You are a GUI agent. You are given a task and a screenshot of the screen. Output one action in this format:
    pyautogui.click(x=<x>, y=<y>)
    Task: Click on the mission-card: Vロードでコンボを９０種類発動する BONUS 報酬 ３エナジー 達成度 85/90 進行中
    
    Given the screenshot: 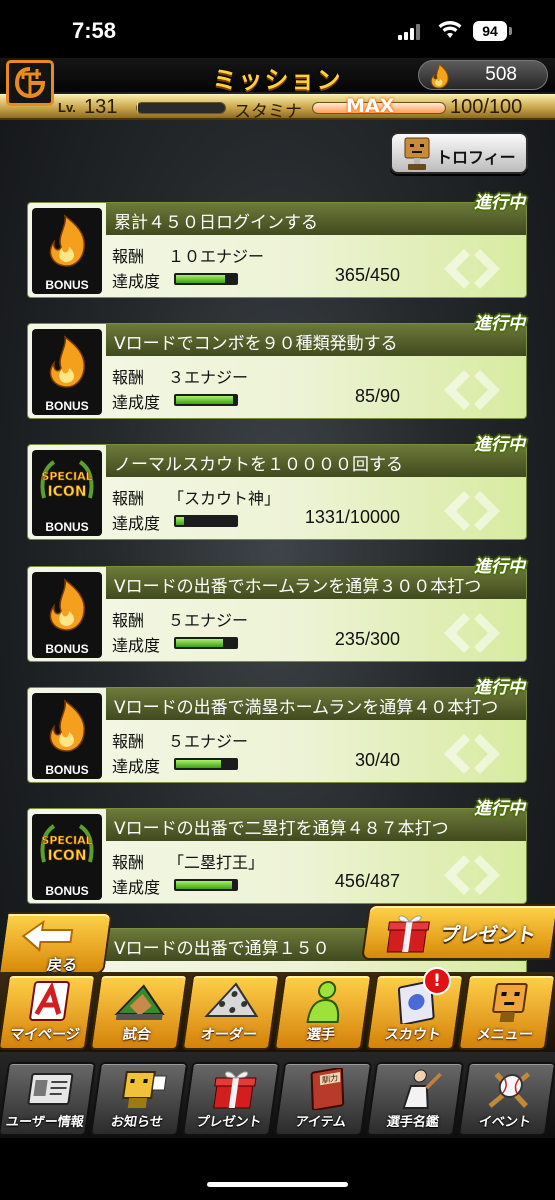 What is the action you would take?
    pyautogui.click(x=277, y=366)
    